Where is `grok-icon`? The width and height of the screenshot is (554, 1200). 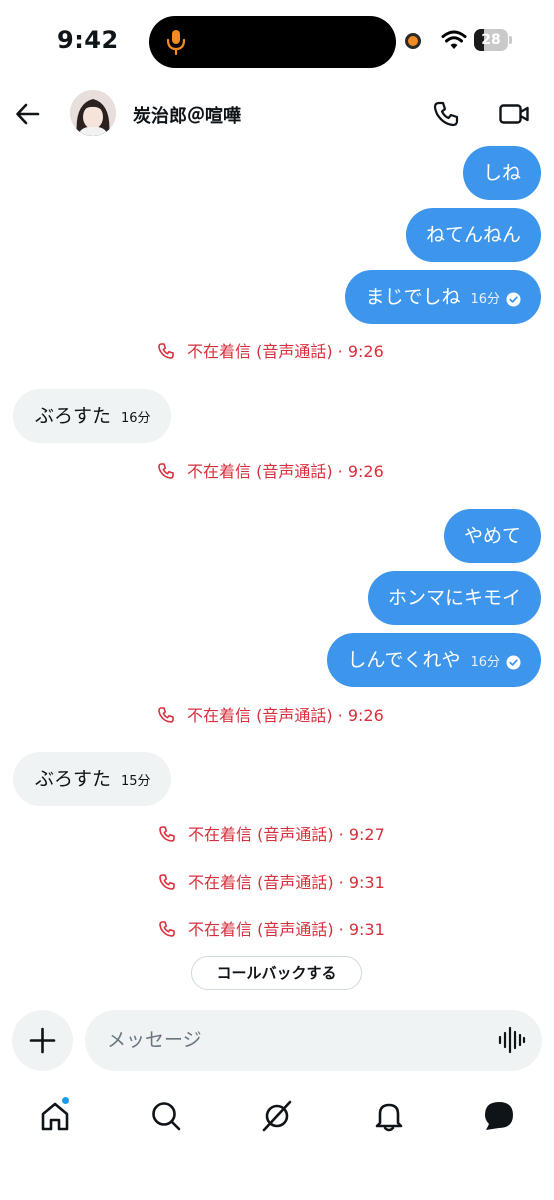
grok-icon is located at coordinates (277, 1116).